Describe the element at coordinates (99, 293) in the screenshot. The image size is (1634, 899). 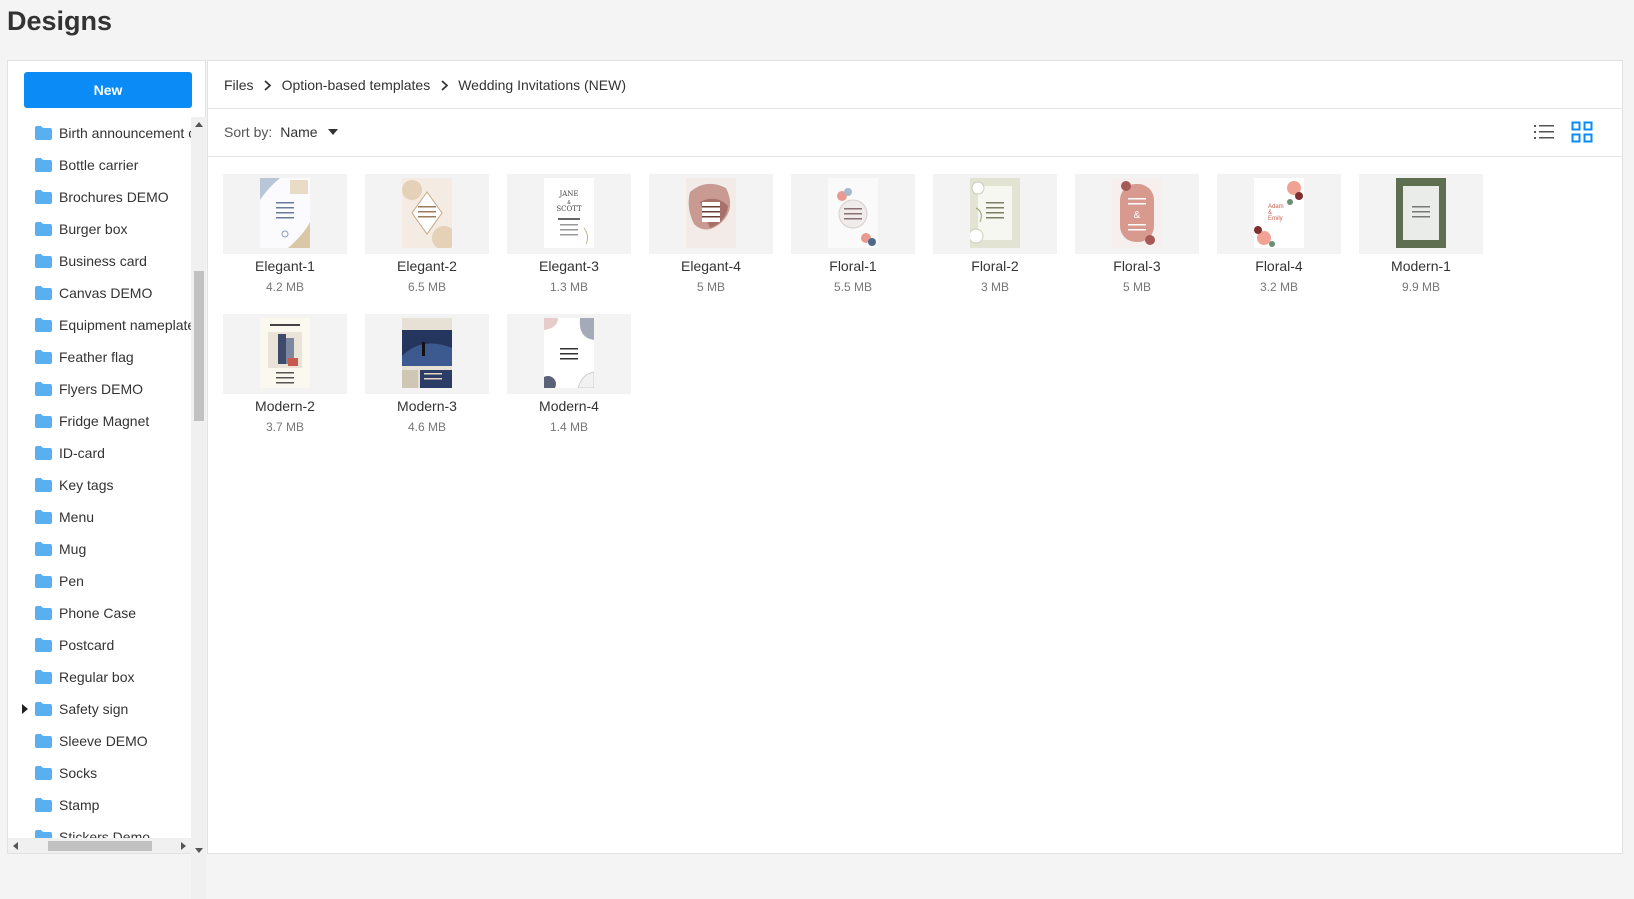
I see `sidebar-folder-item: Canvas DEMO` at that location.